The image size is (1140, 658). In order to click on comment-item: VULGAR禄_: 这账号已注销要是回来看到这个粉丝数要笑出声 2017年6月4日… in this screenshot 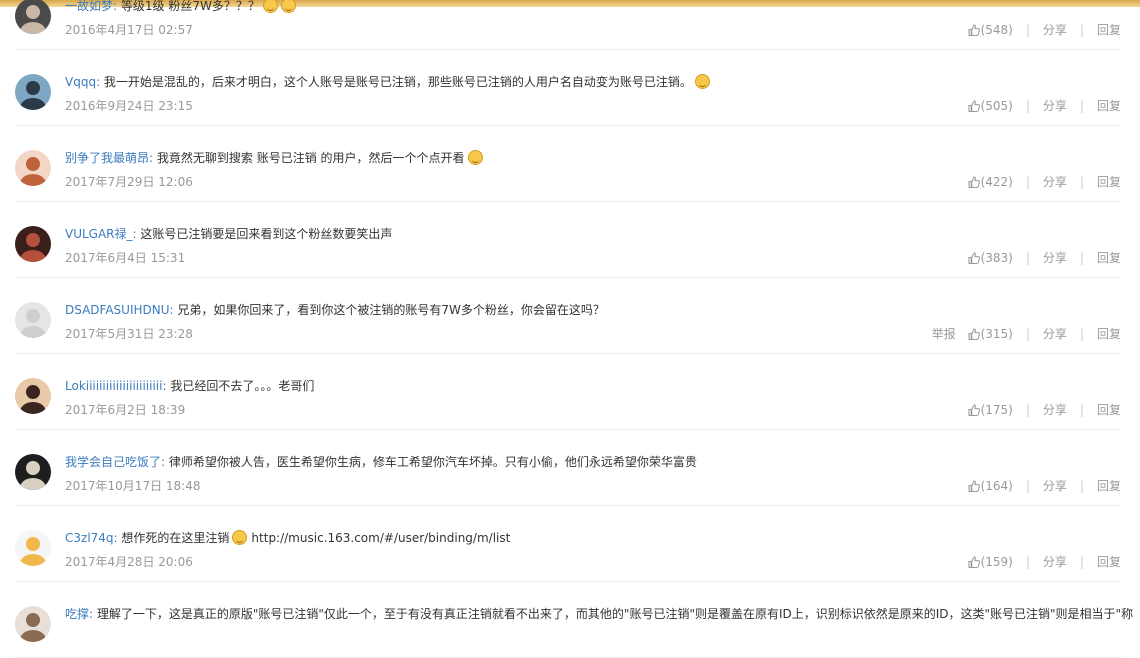, I will do `click(568, 240)`.